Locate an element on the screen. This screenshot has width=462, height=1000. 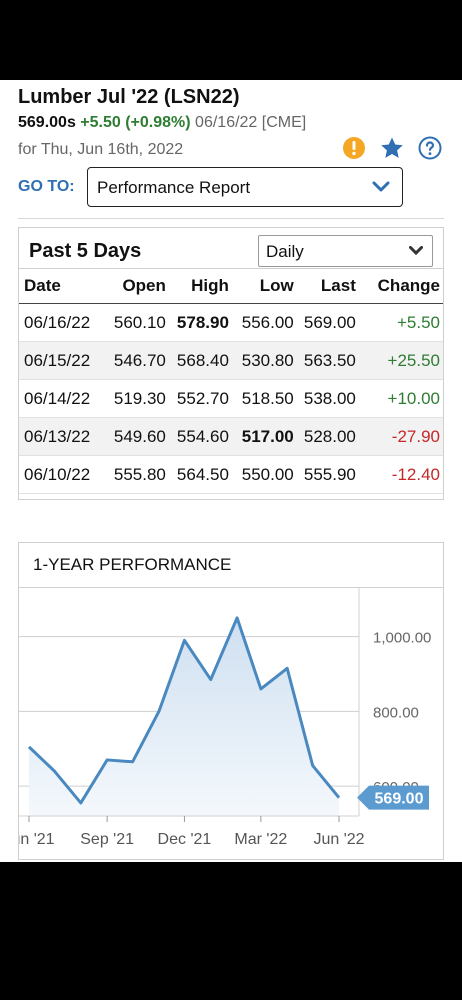
cell-change: +5.50 is located at coordinates (399, 322).